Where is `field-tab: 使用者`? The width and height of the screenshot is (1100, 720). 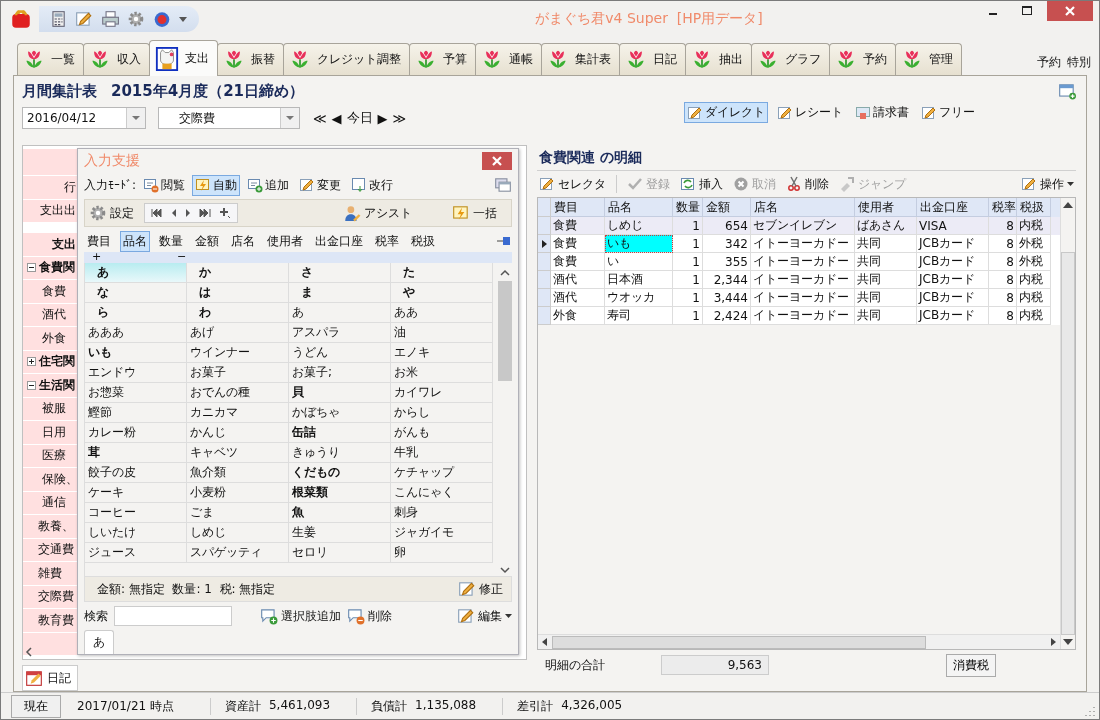 field-tab: 使用者 is located at coordinates (285, 241).